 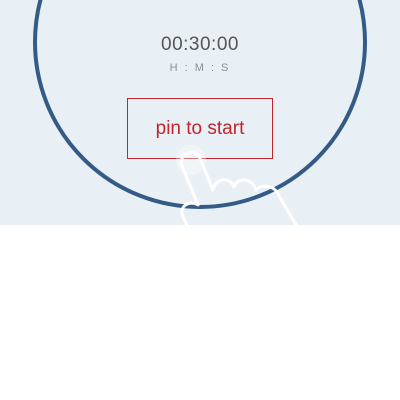 I want to click on timer-display: 00:30:00, so click(x=200, y=44).